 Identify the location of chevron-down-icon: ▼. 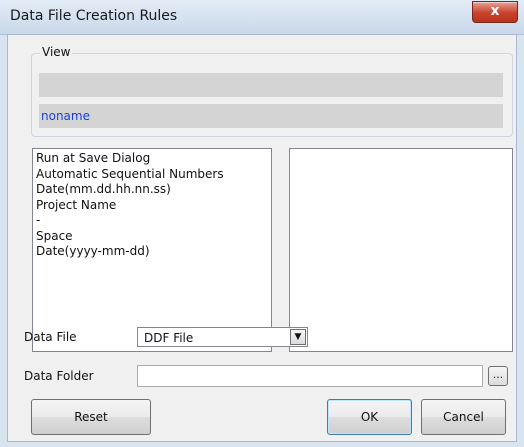
(298, 337).